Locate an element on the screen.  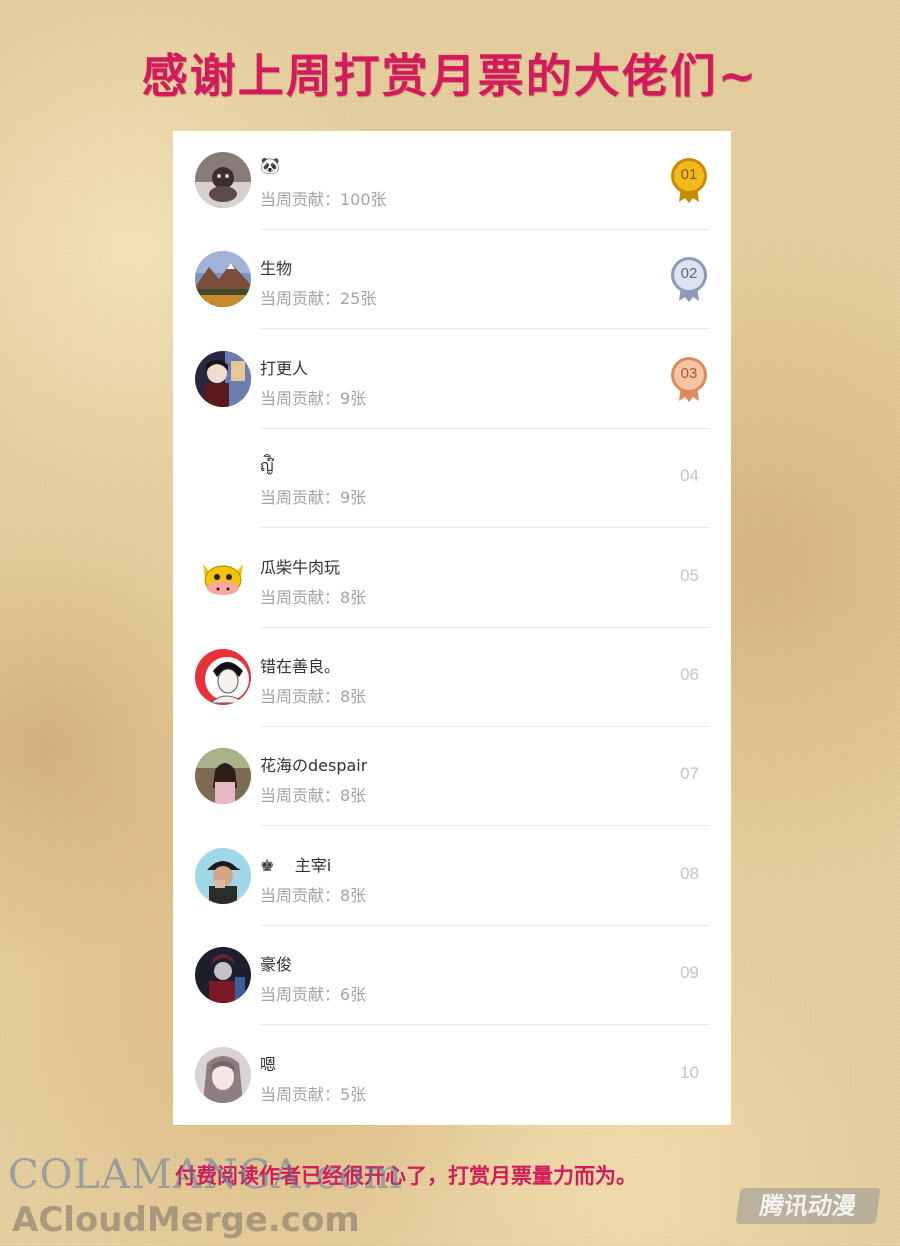
rank-number: 08 is located at coordinates (689, 873).